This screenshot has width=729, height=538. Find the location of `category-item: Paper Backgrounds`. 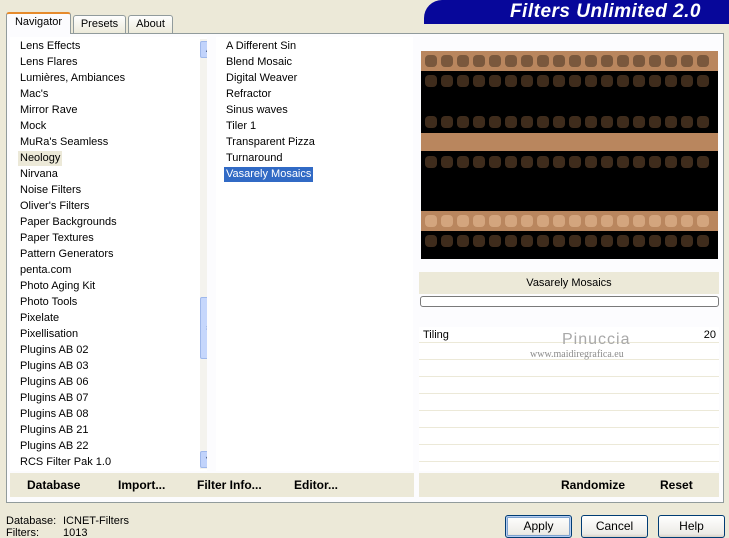

category-item: Paper Backgrounds is located at coordinates (68, 222).